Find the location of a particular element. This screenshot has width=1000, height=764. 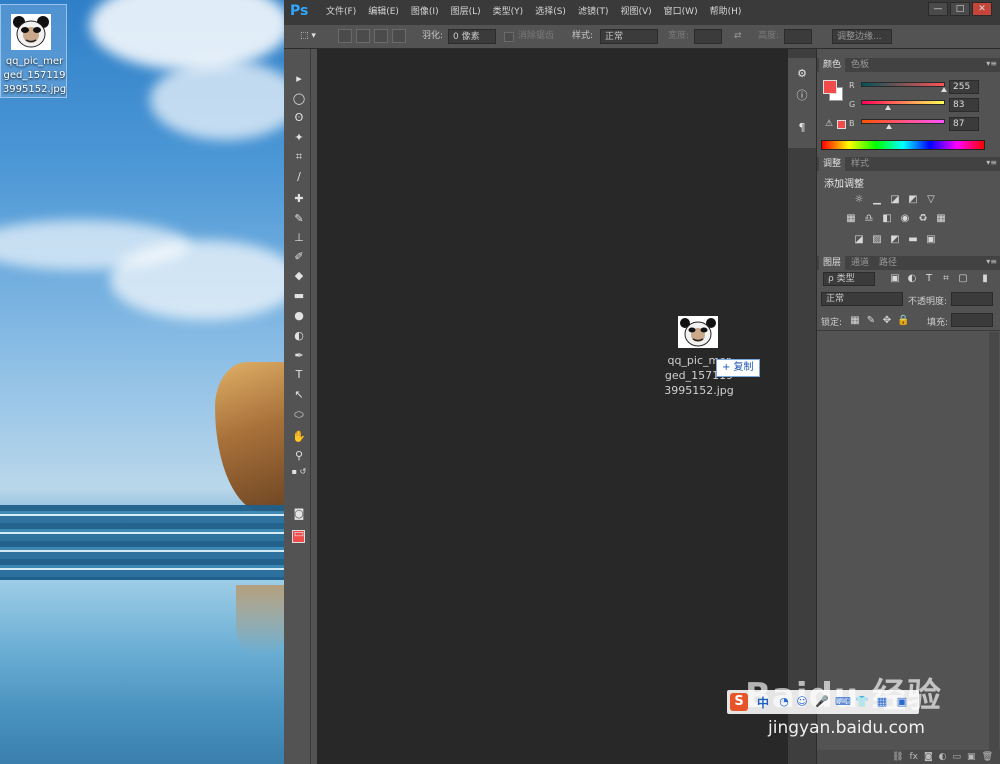

tab-adjustments: 调整 is located at coordinates (832, 164).